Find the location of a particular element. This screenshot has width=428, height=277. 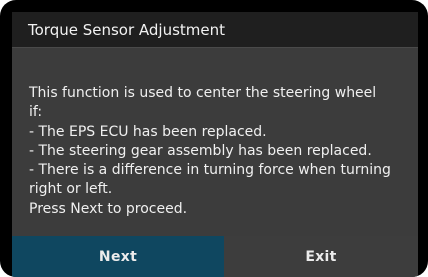

next-button: Next is located at coordinates (118, 256).